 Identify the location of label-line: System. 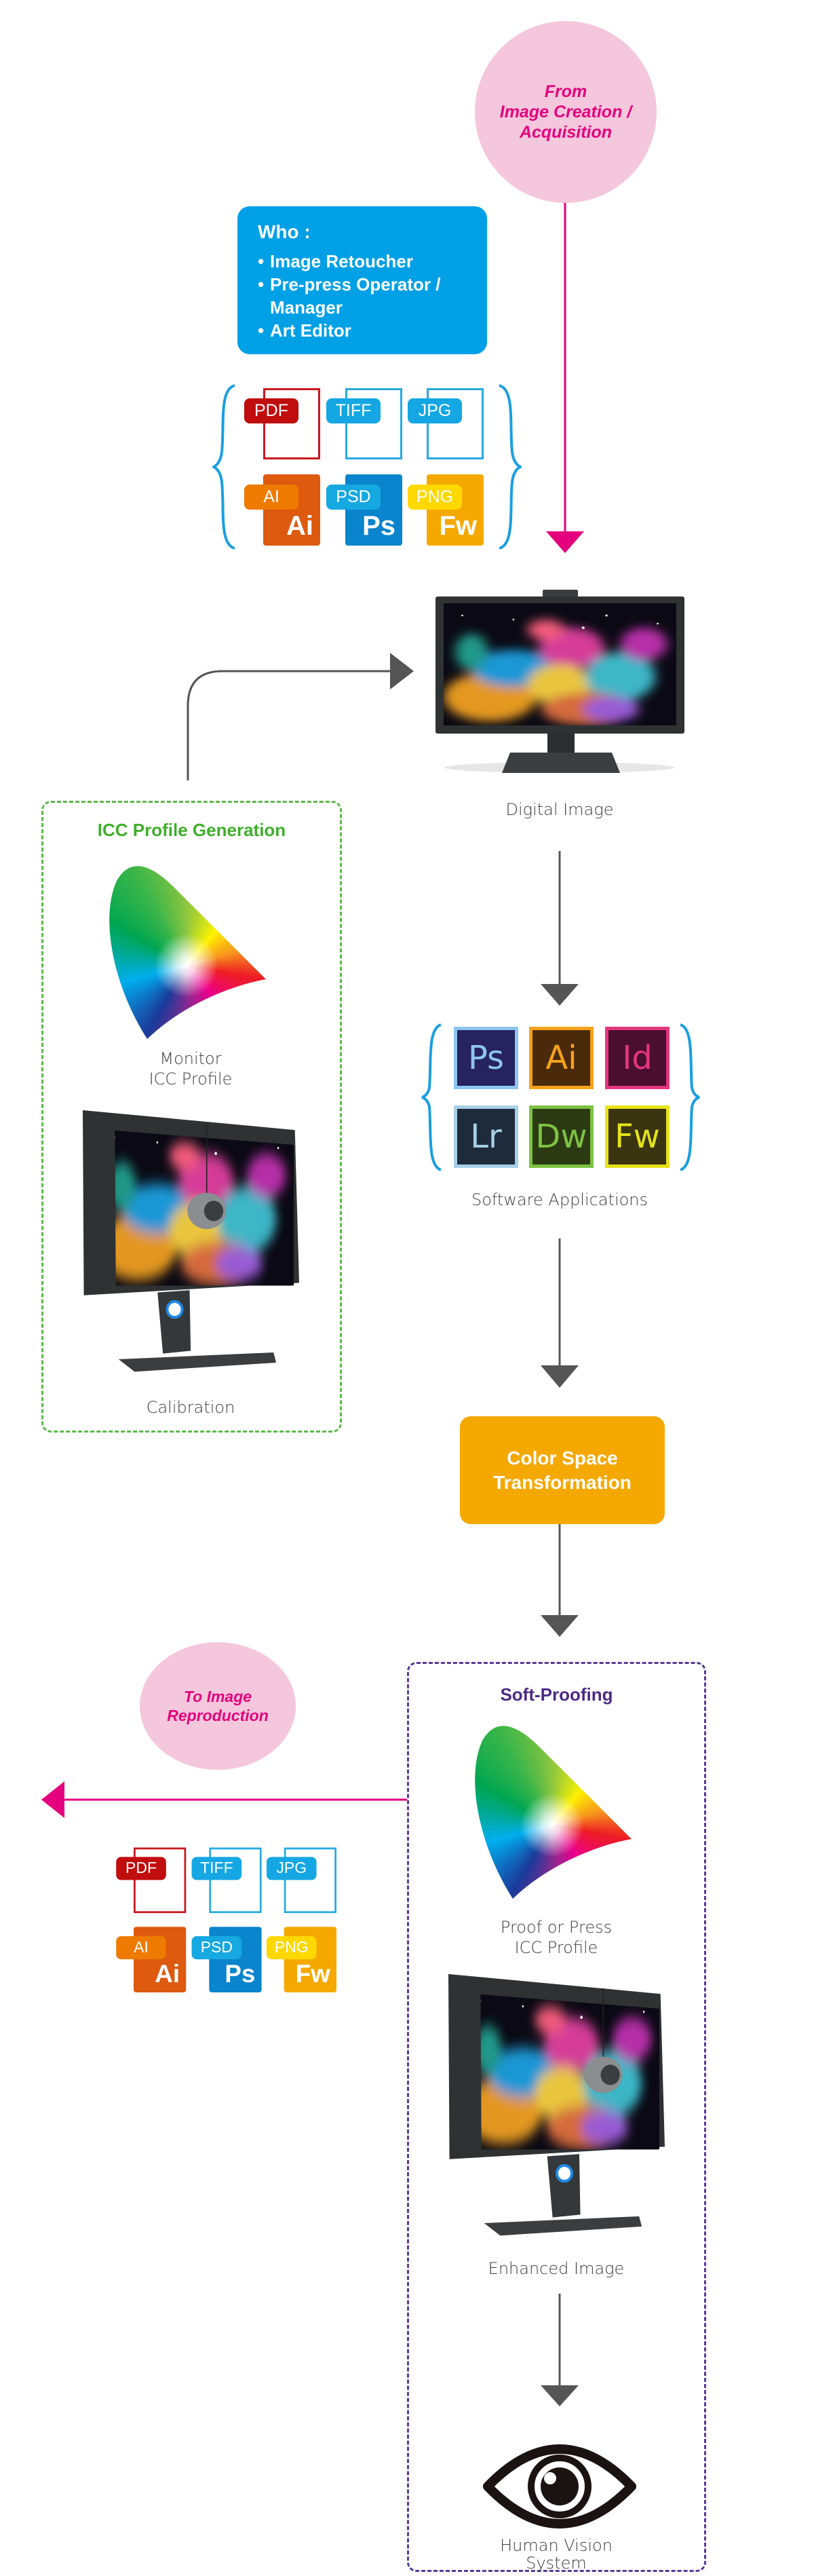
(556, 2563).